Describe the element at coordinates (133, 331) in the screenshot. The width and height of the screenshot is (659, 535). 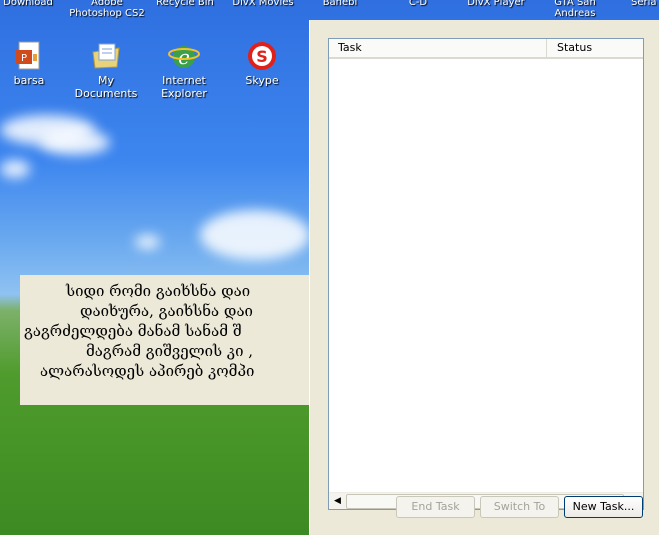
I see `note-line: გაგრძელდება მანამ სანამ შ` at that location.